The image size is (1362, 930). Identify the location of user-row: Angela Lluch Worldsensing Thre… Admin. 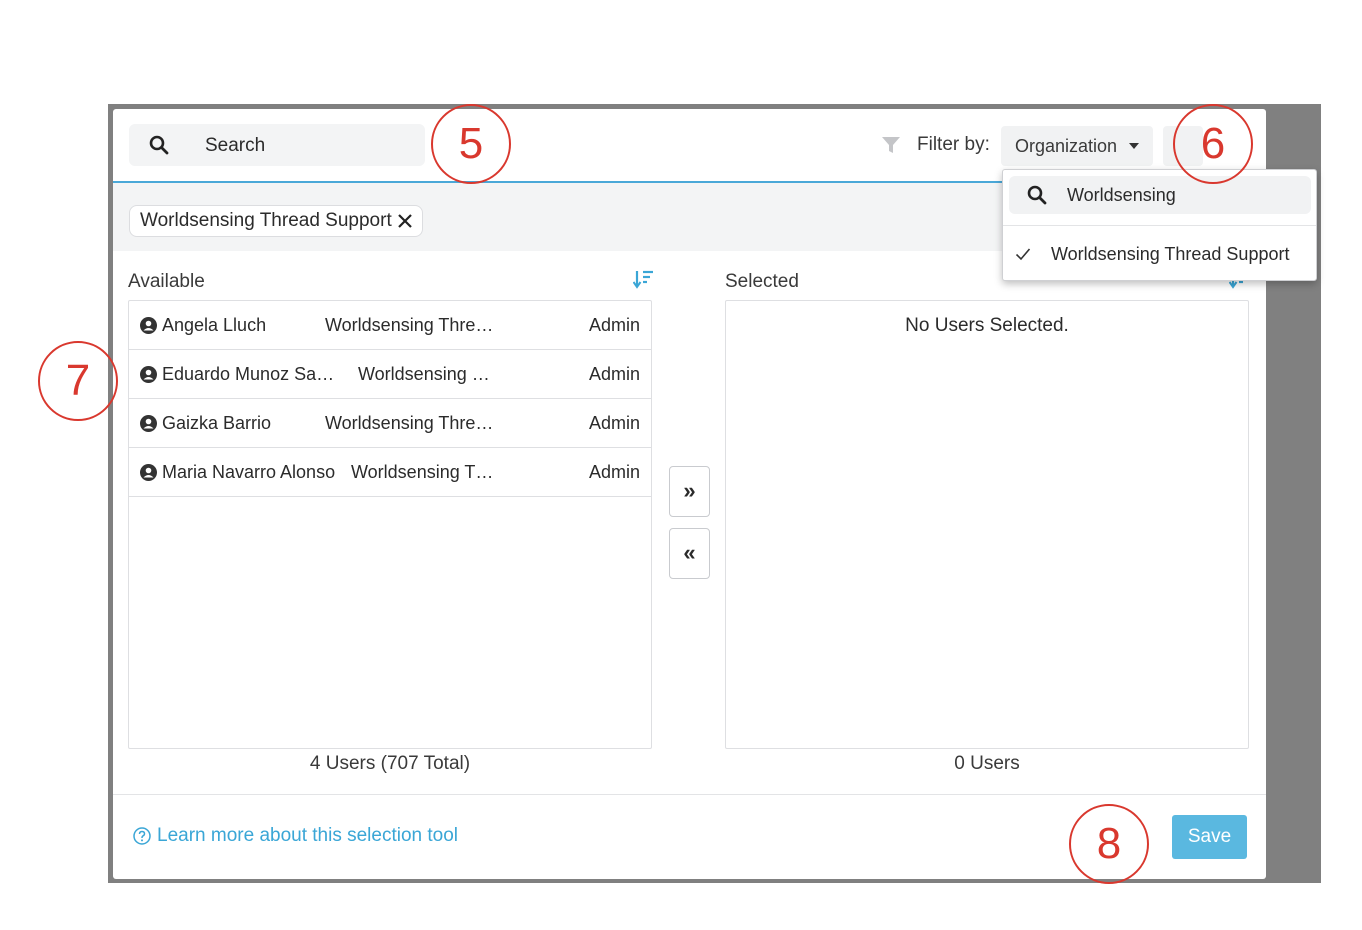
(390, 325).